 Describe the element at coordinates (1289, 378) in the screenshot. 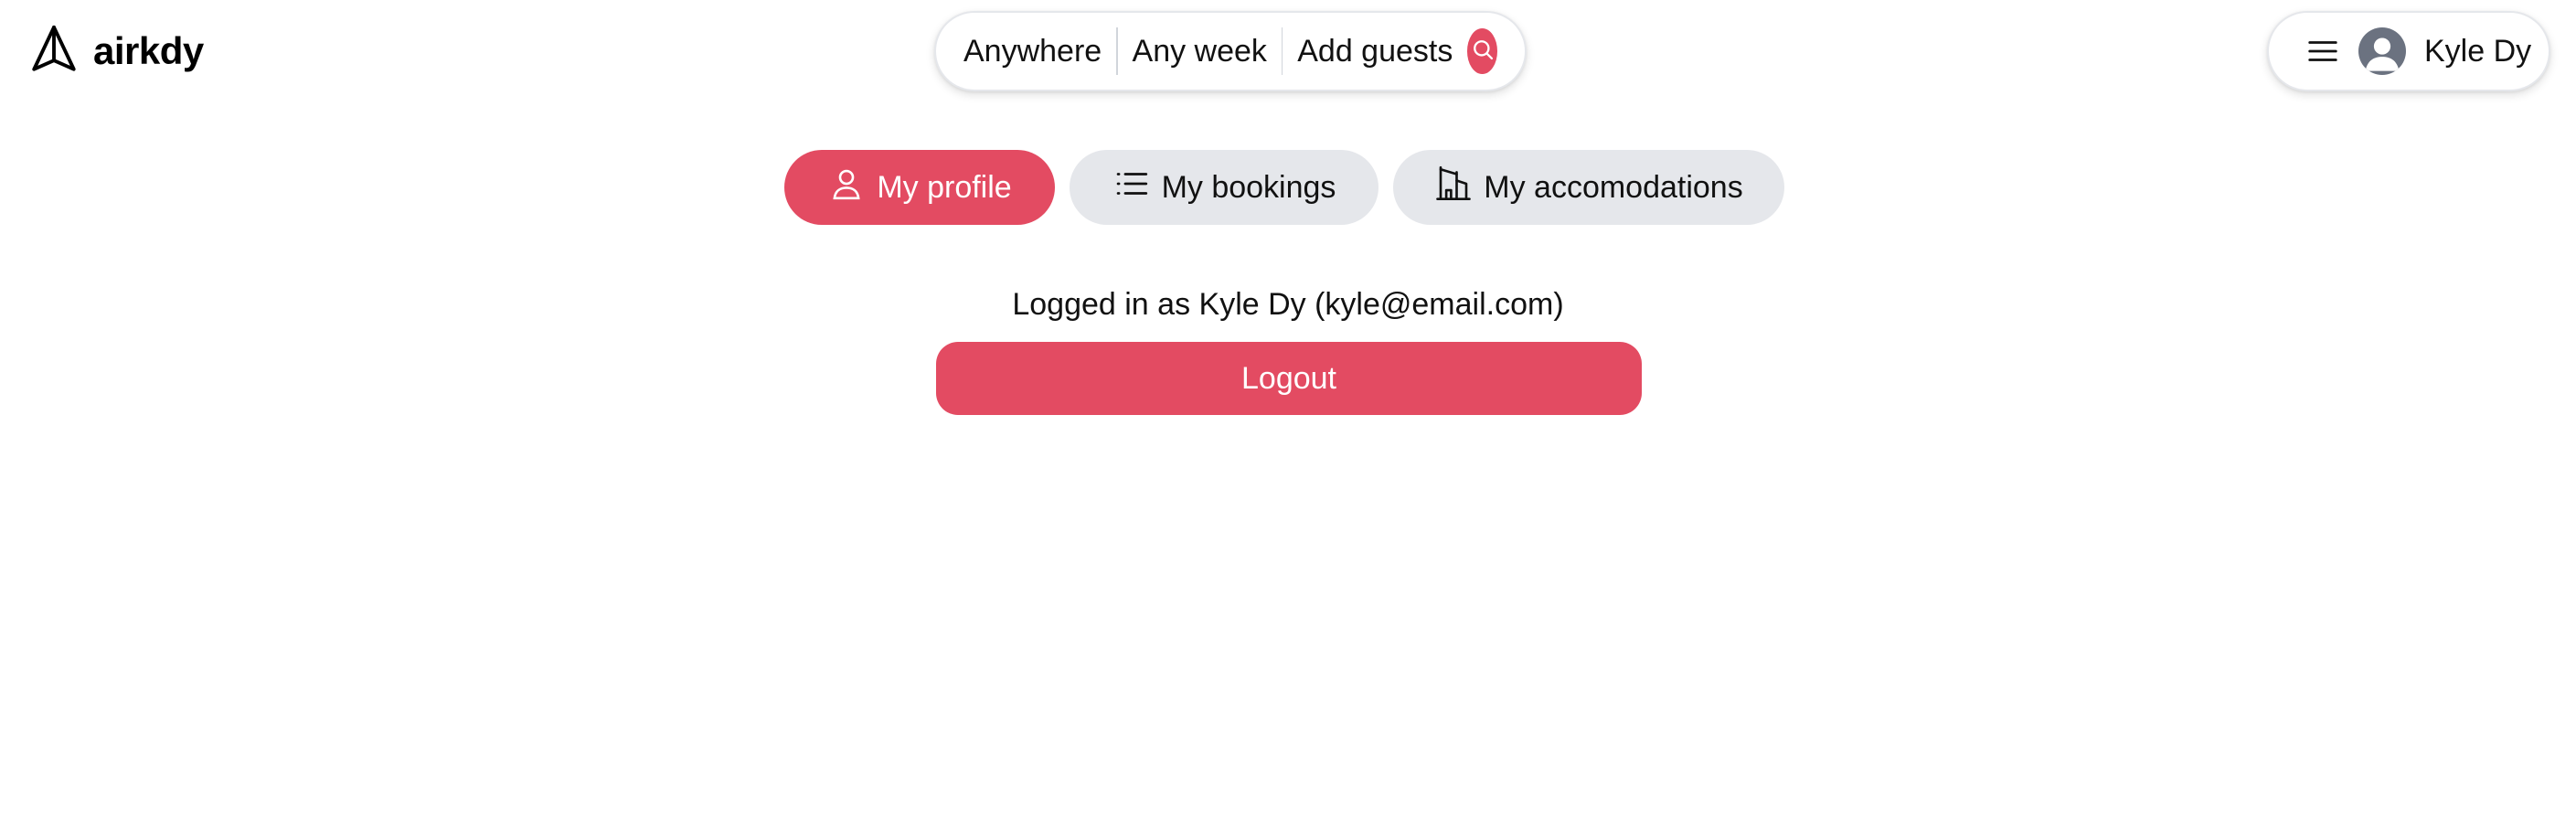

I see `logout-button: Logout` at that location.